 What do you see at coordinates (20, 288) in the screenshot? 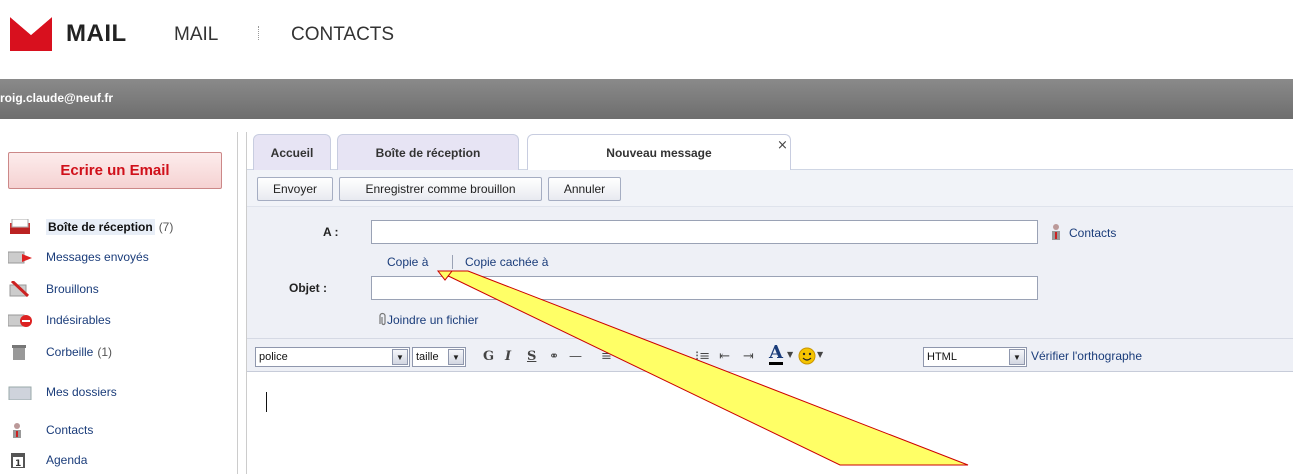
I see `drafts-icon` at bounding box center [20, 288].